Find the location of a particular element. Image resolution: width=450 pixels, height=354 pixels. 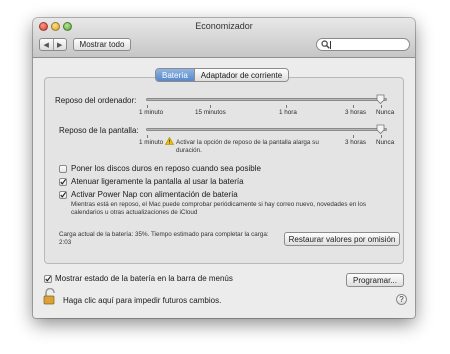

window-title: Economizador is located at coordinates (224, 26).